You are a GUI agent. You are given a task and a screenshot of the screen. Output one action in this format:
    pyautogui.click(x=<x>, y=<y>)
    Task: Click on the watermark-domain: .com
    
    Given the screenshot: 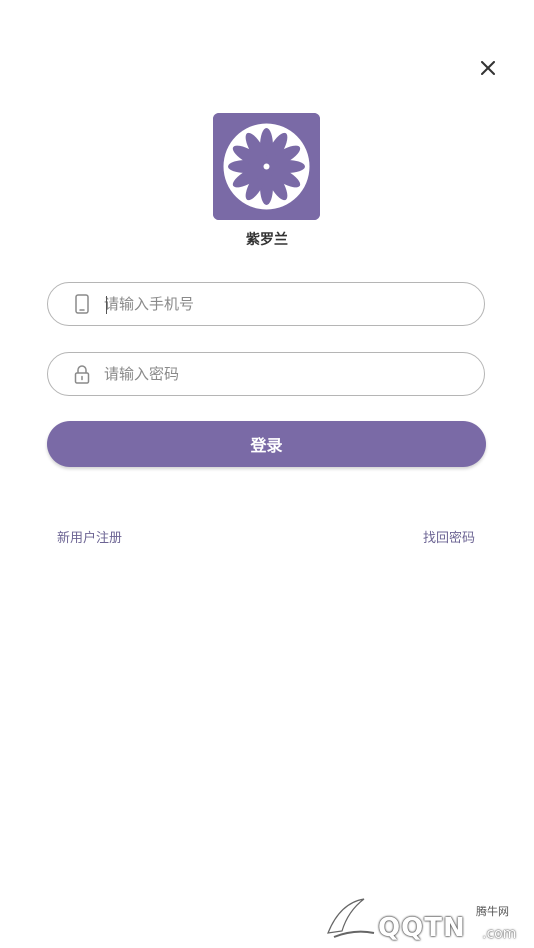 What is the action you would take?
    pyautogui.click(x=499, y=934)
    